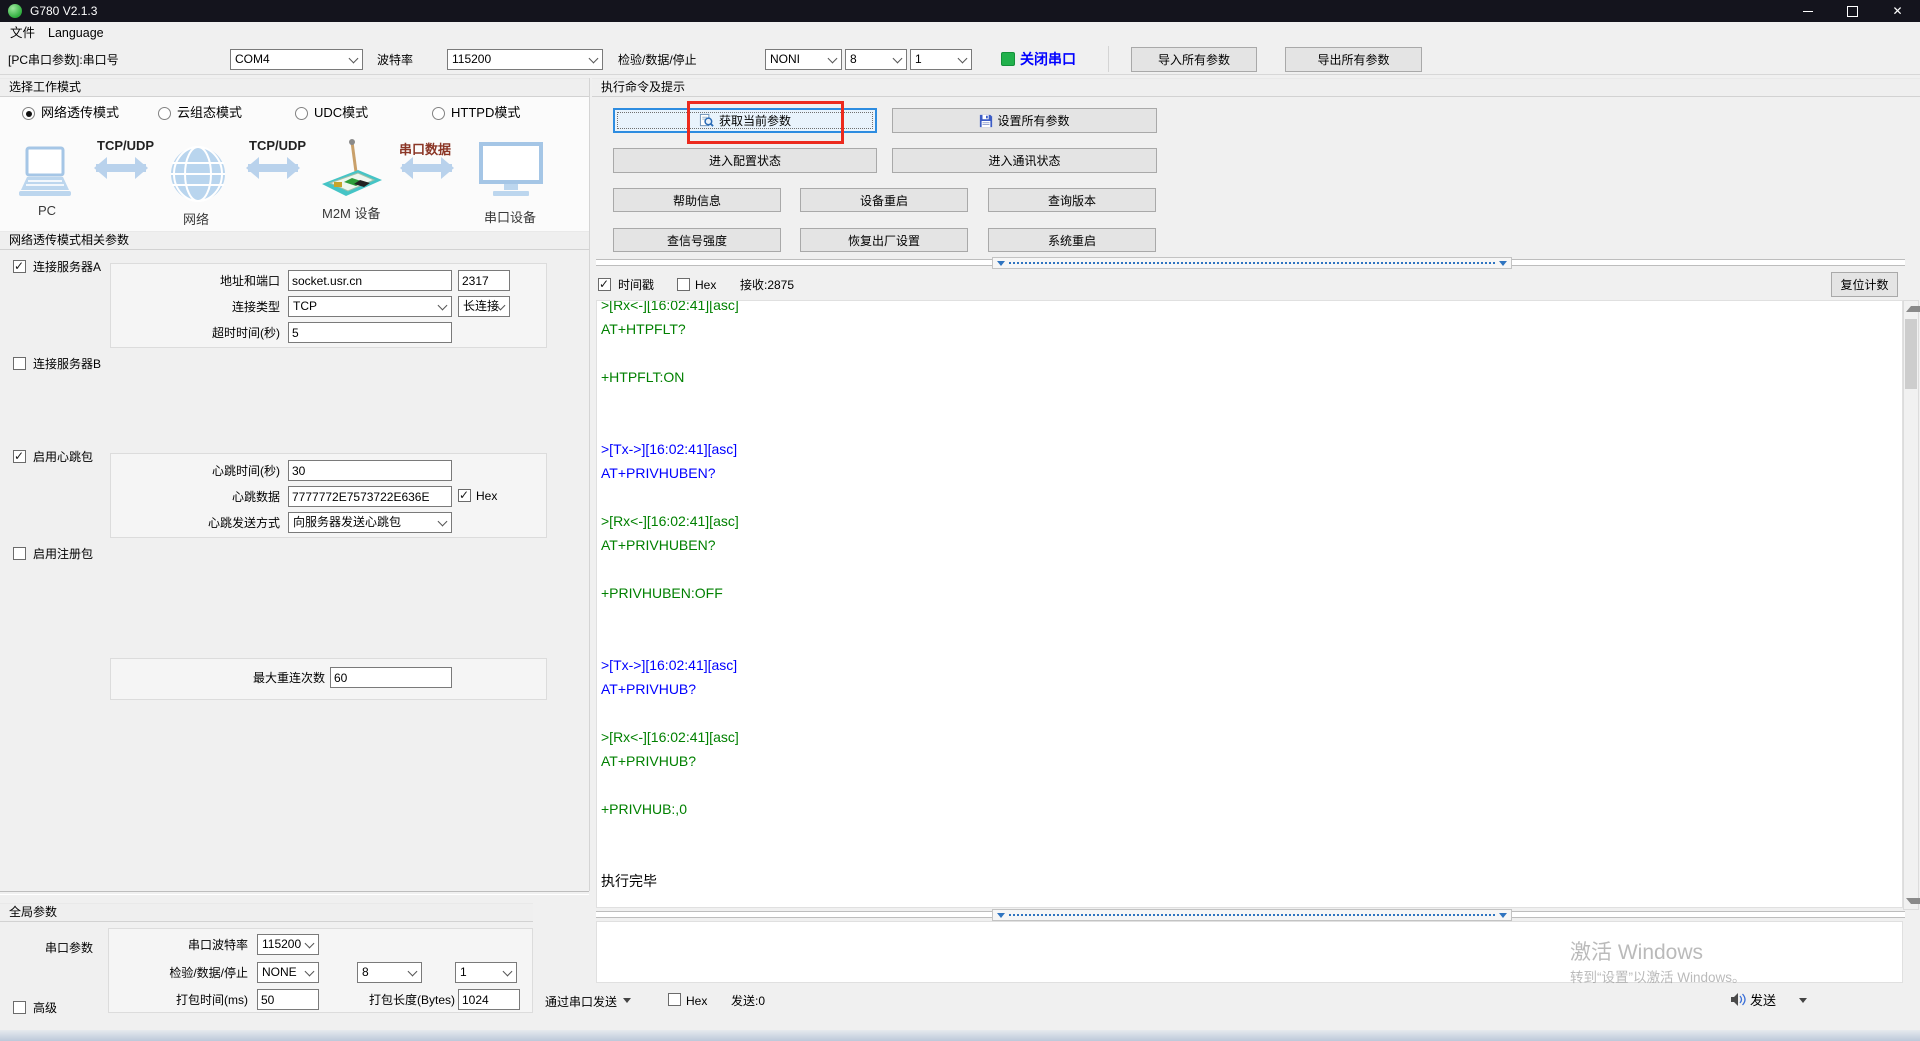  I want to click on floppy-disk-icon, so click(986, 121).